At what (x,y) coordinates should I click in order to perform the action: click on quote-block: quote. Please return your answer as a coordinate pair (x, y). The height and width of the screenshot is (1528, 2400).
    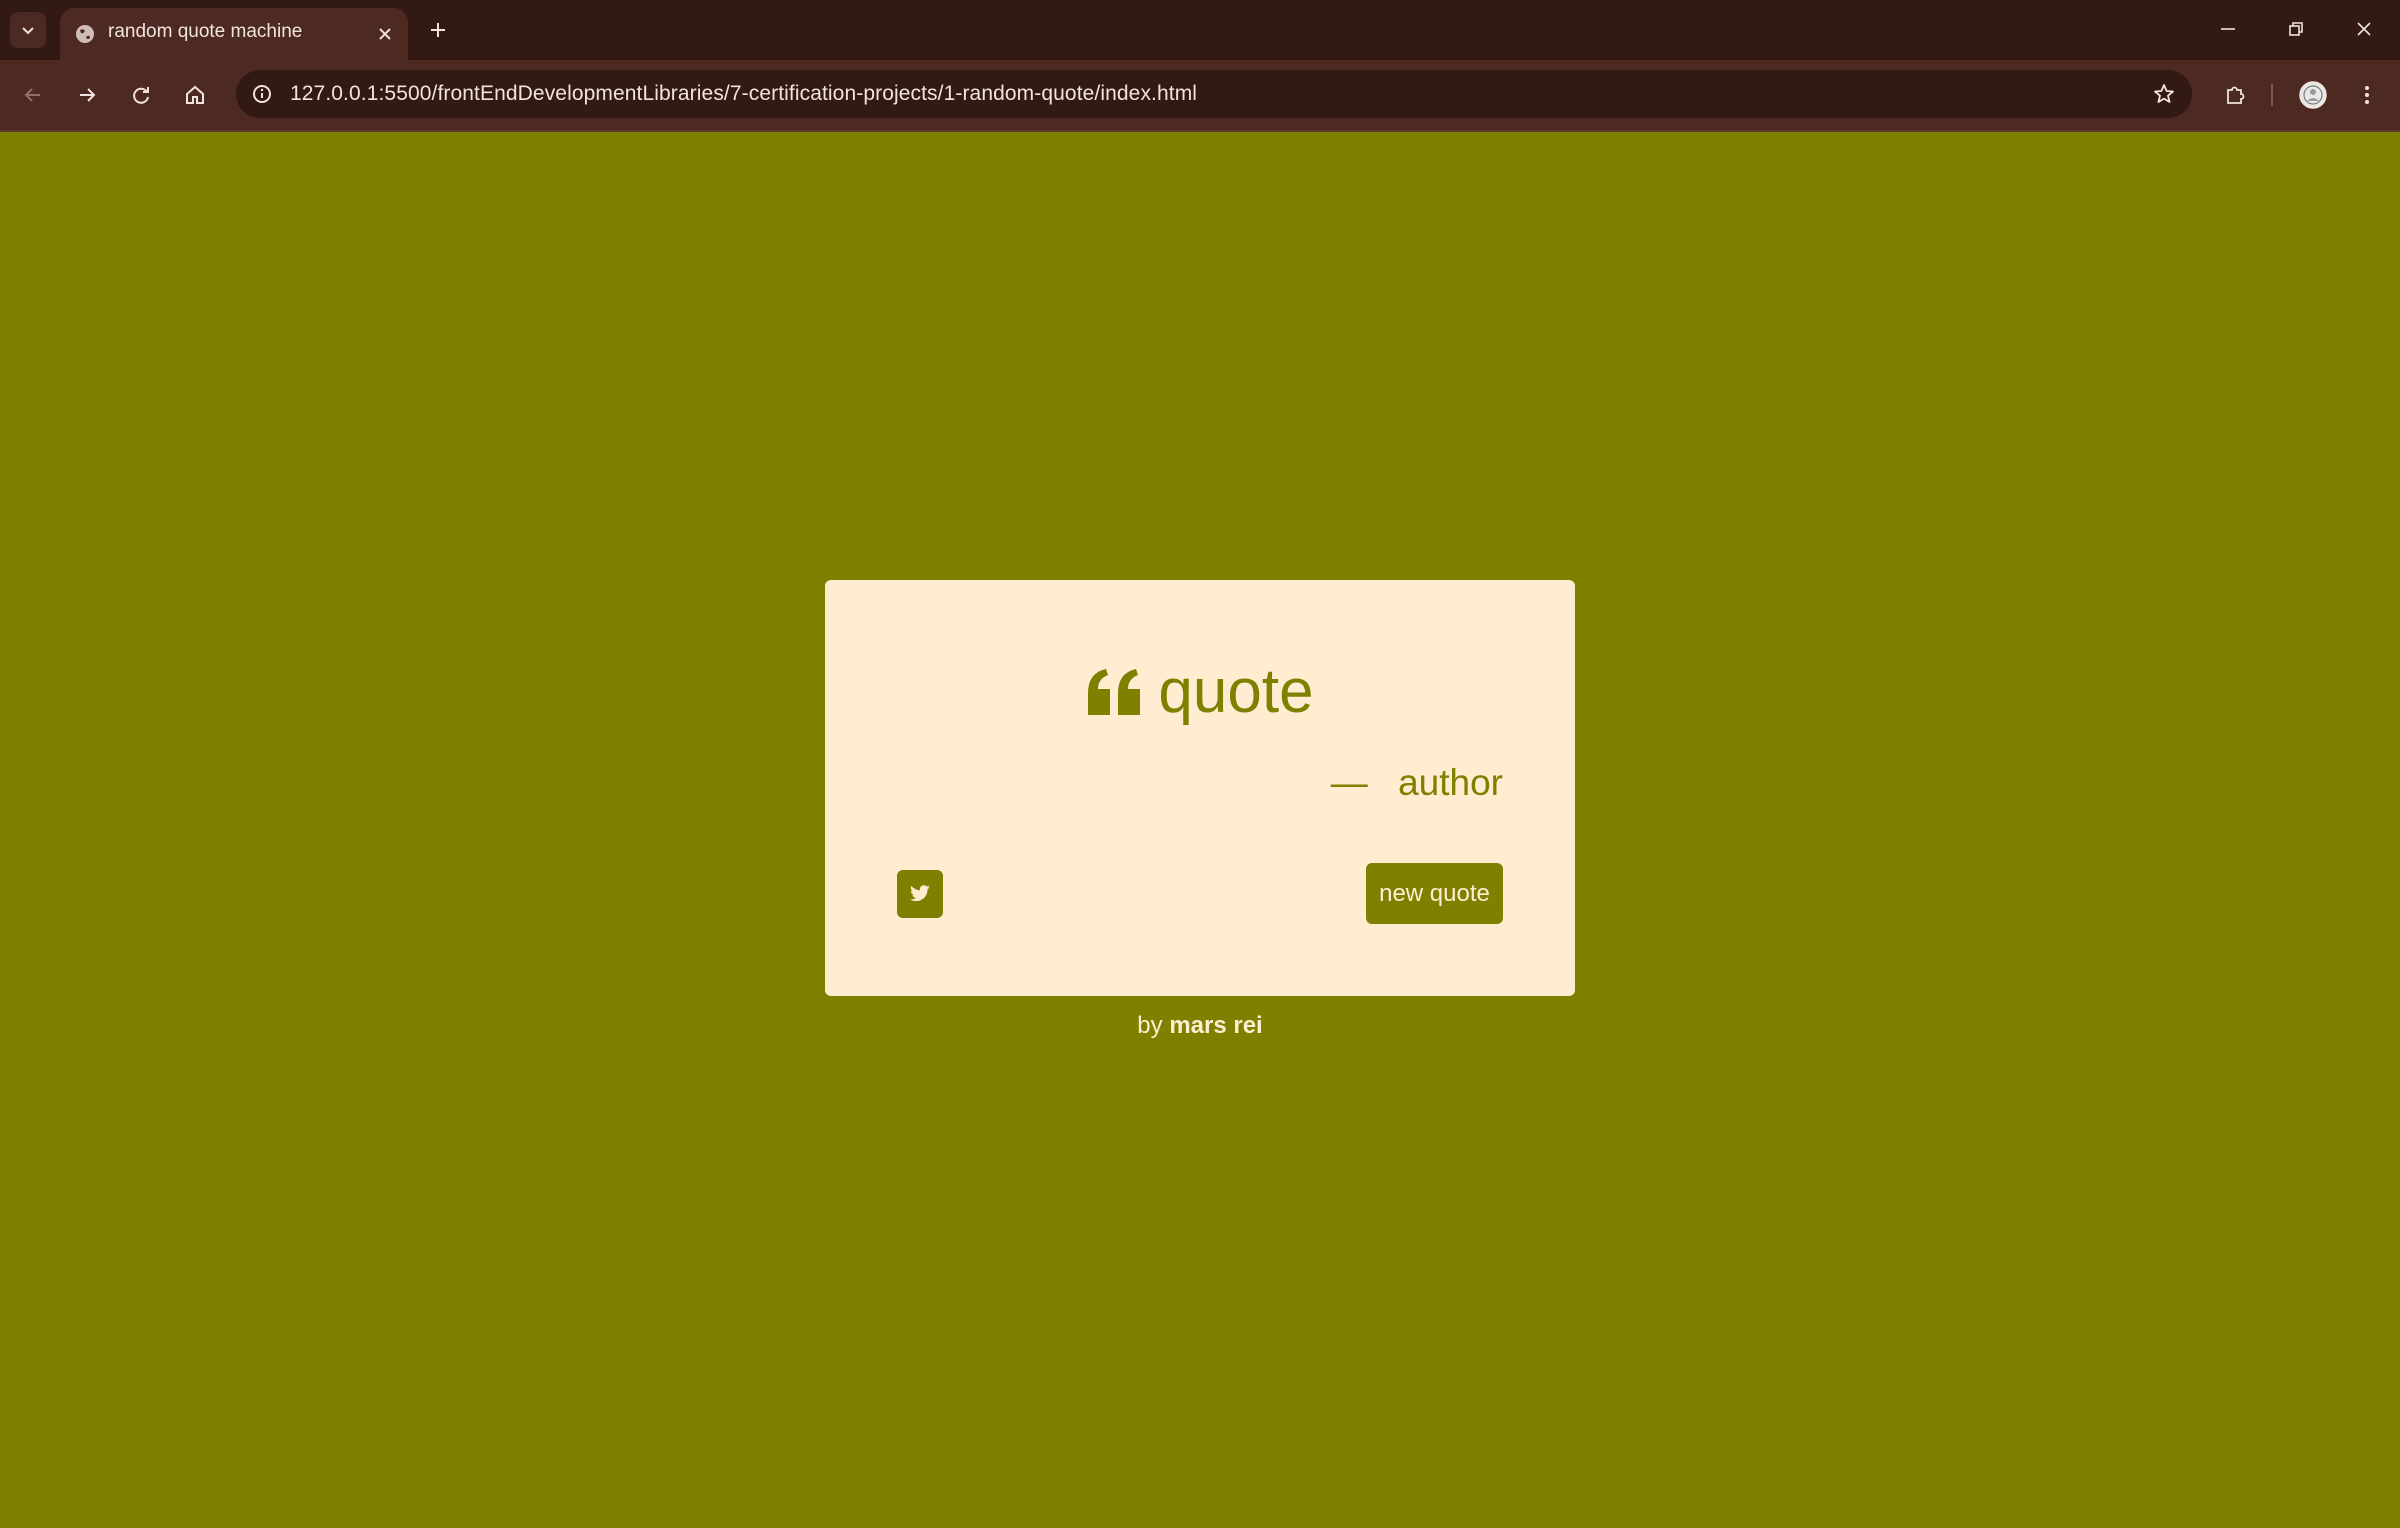
    Looking at the image, I should click on (1200, 691).